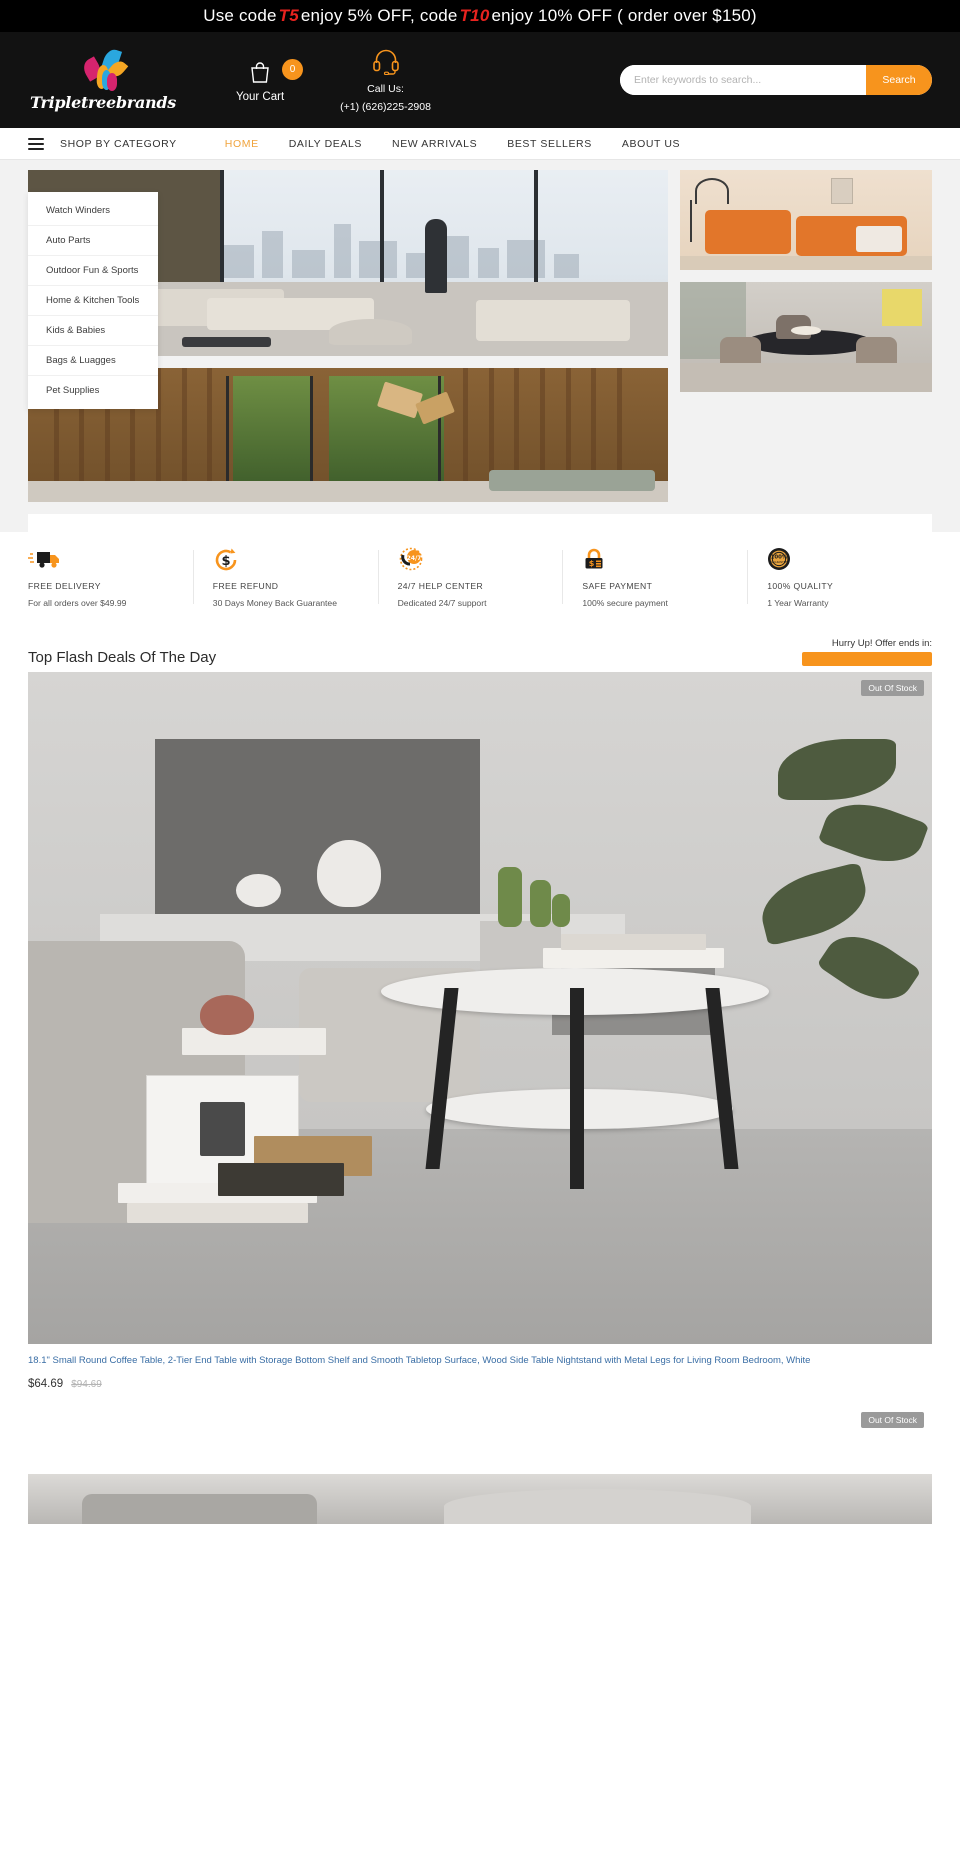 The height and width of the screenshot is (1875, 960). Describe the element at coordinates (480, 523) in the screenshot. I see `hero-bottom-spacer` at that location.